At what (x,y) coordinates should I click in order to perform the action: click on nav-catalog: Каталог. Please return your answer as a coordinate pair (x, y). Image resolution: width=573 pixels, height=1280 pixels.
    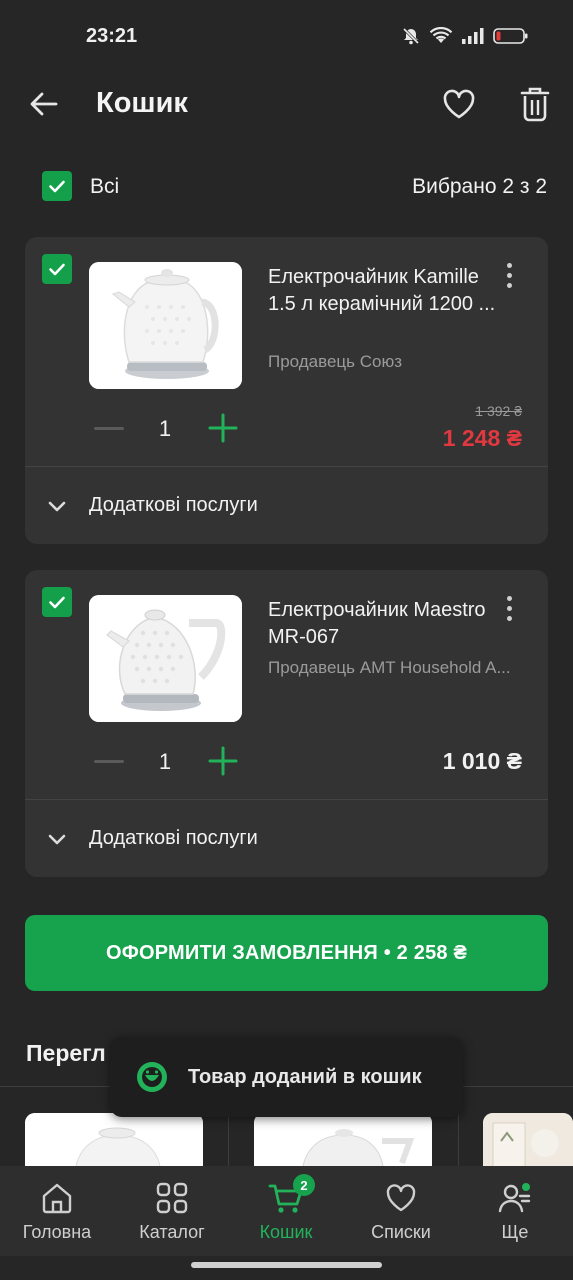
    Looking at the image, I should click on (172, 1211).